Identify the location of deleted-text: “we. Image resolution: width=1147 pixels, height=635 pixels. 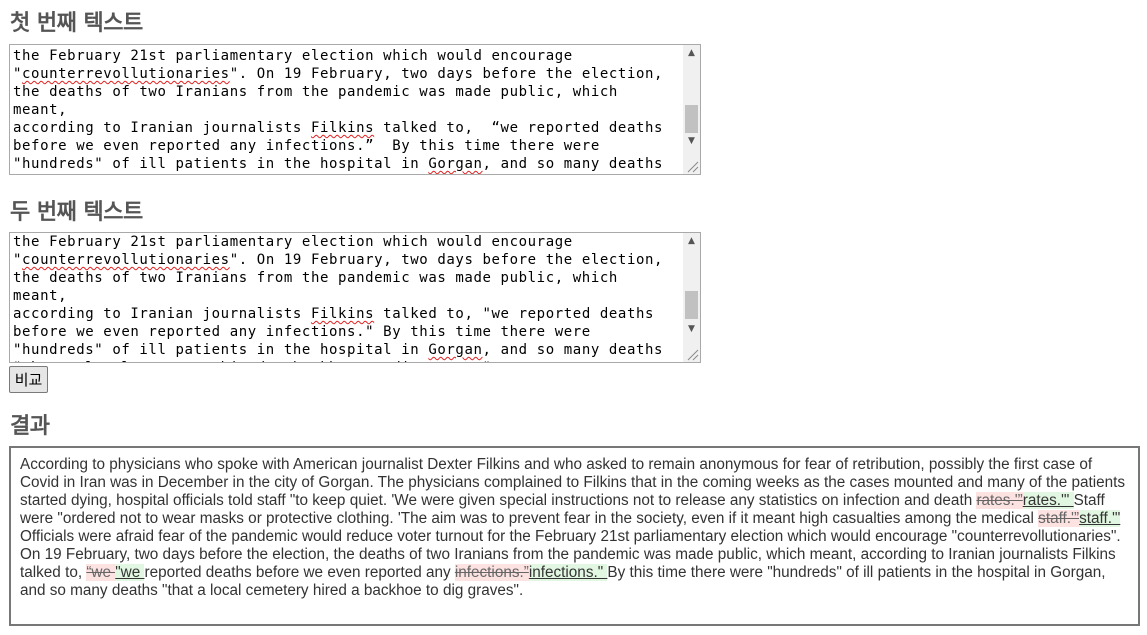
(101, 572).